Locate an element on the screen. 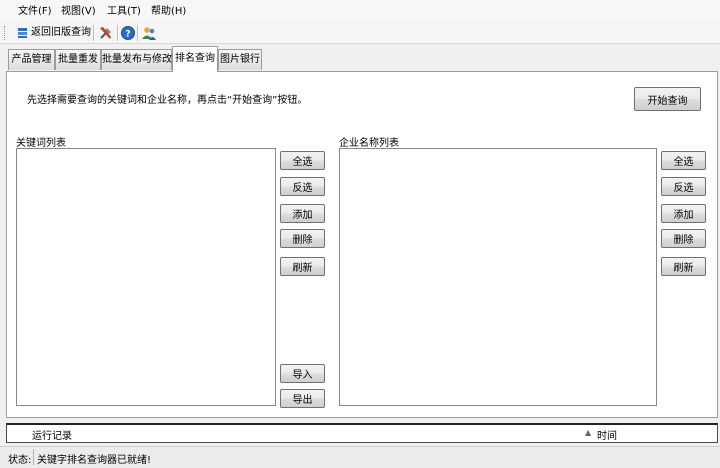 This screenshot has height=468, width=720. help-icon: ? is located at coordinates (128, 33).